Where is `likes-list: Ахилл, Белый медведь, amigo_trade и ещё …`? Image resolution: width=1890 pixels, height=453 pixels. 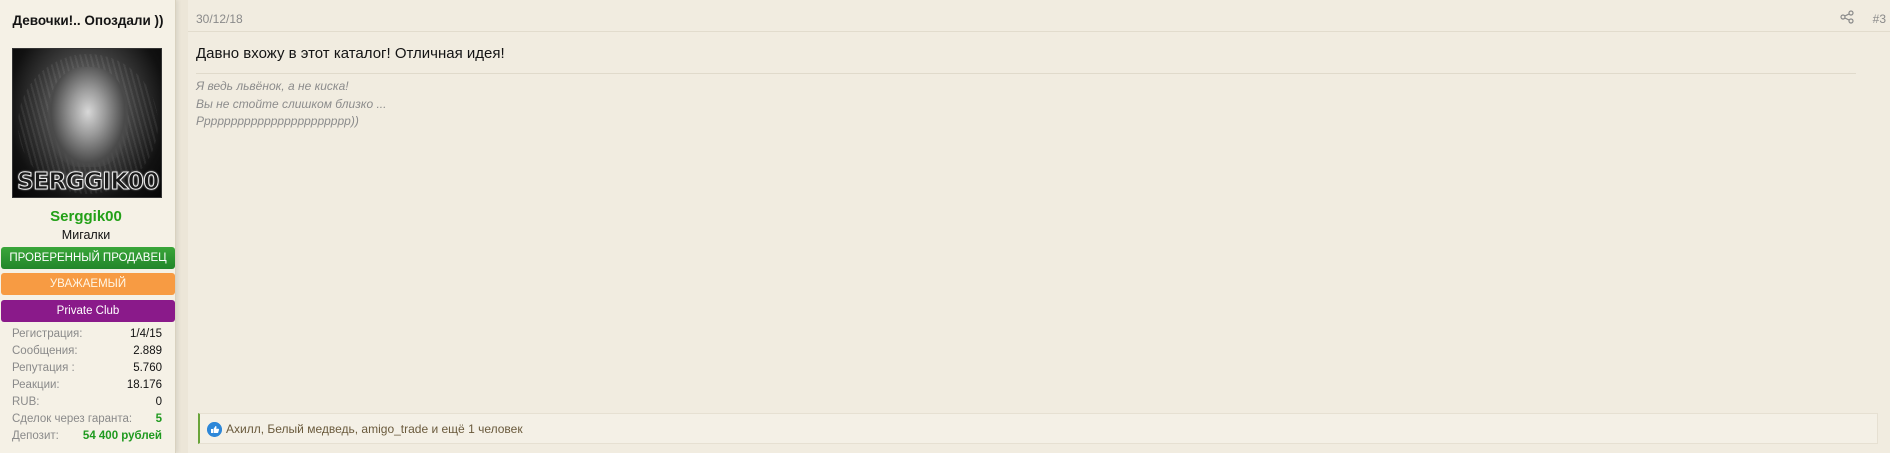 likes-list: Ахилл, Белый медведь, amigo_trade и ещё … is located at coordinates (374, 429).